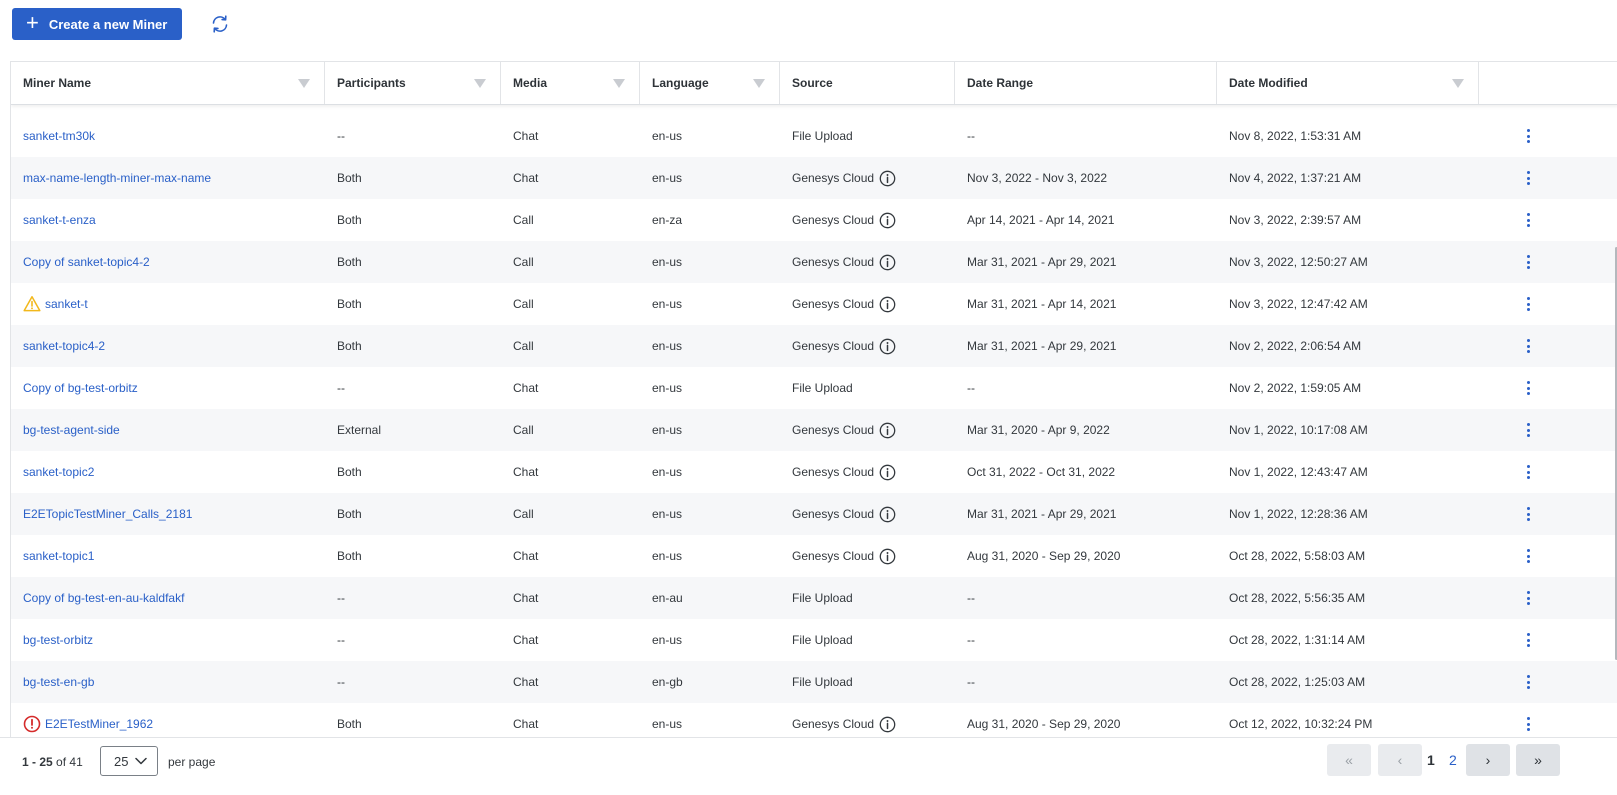  What do you see at coordinates (413, 83) in the screenshot?
I see `col-header-participants: Participants` at bounding box center [413, 83].